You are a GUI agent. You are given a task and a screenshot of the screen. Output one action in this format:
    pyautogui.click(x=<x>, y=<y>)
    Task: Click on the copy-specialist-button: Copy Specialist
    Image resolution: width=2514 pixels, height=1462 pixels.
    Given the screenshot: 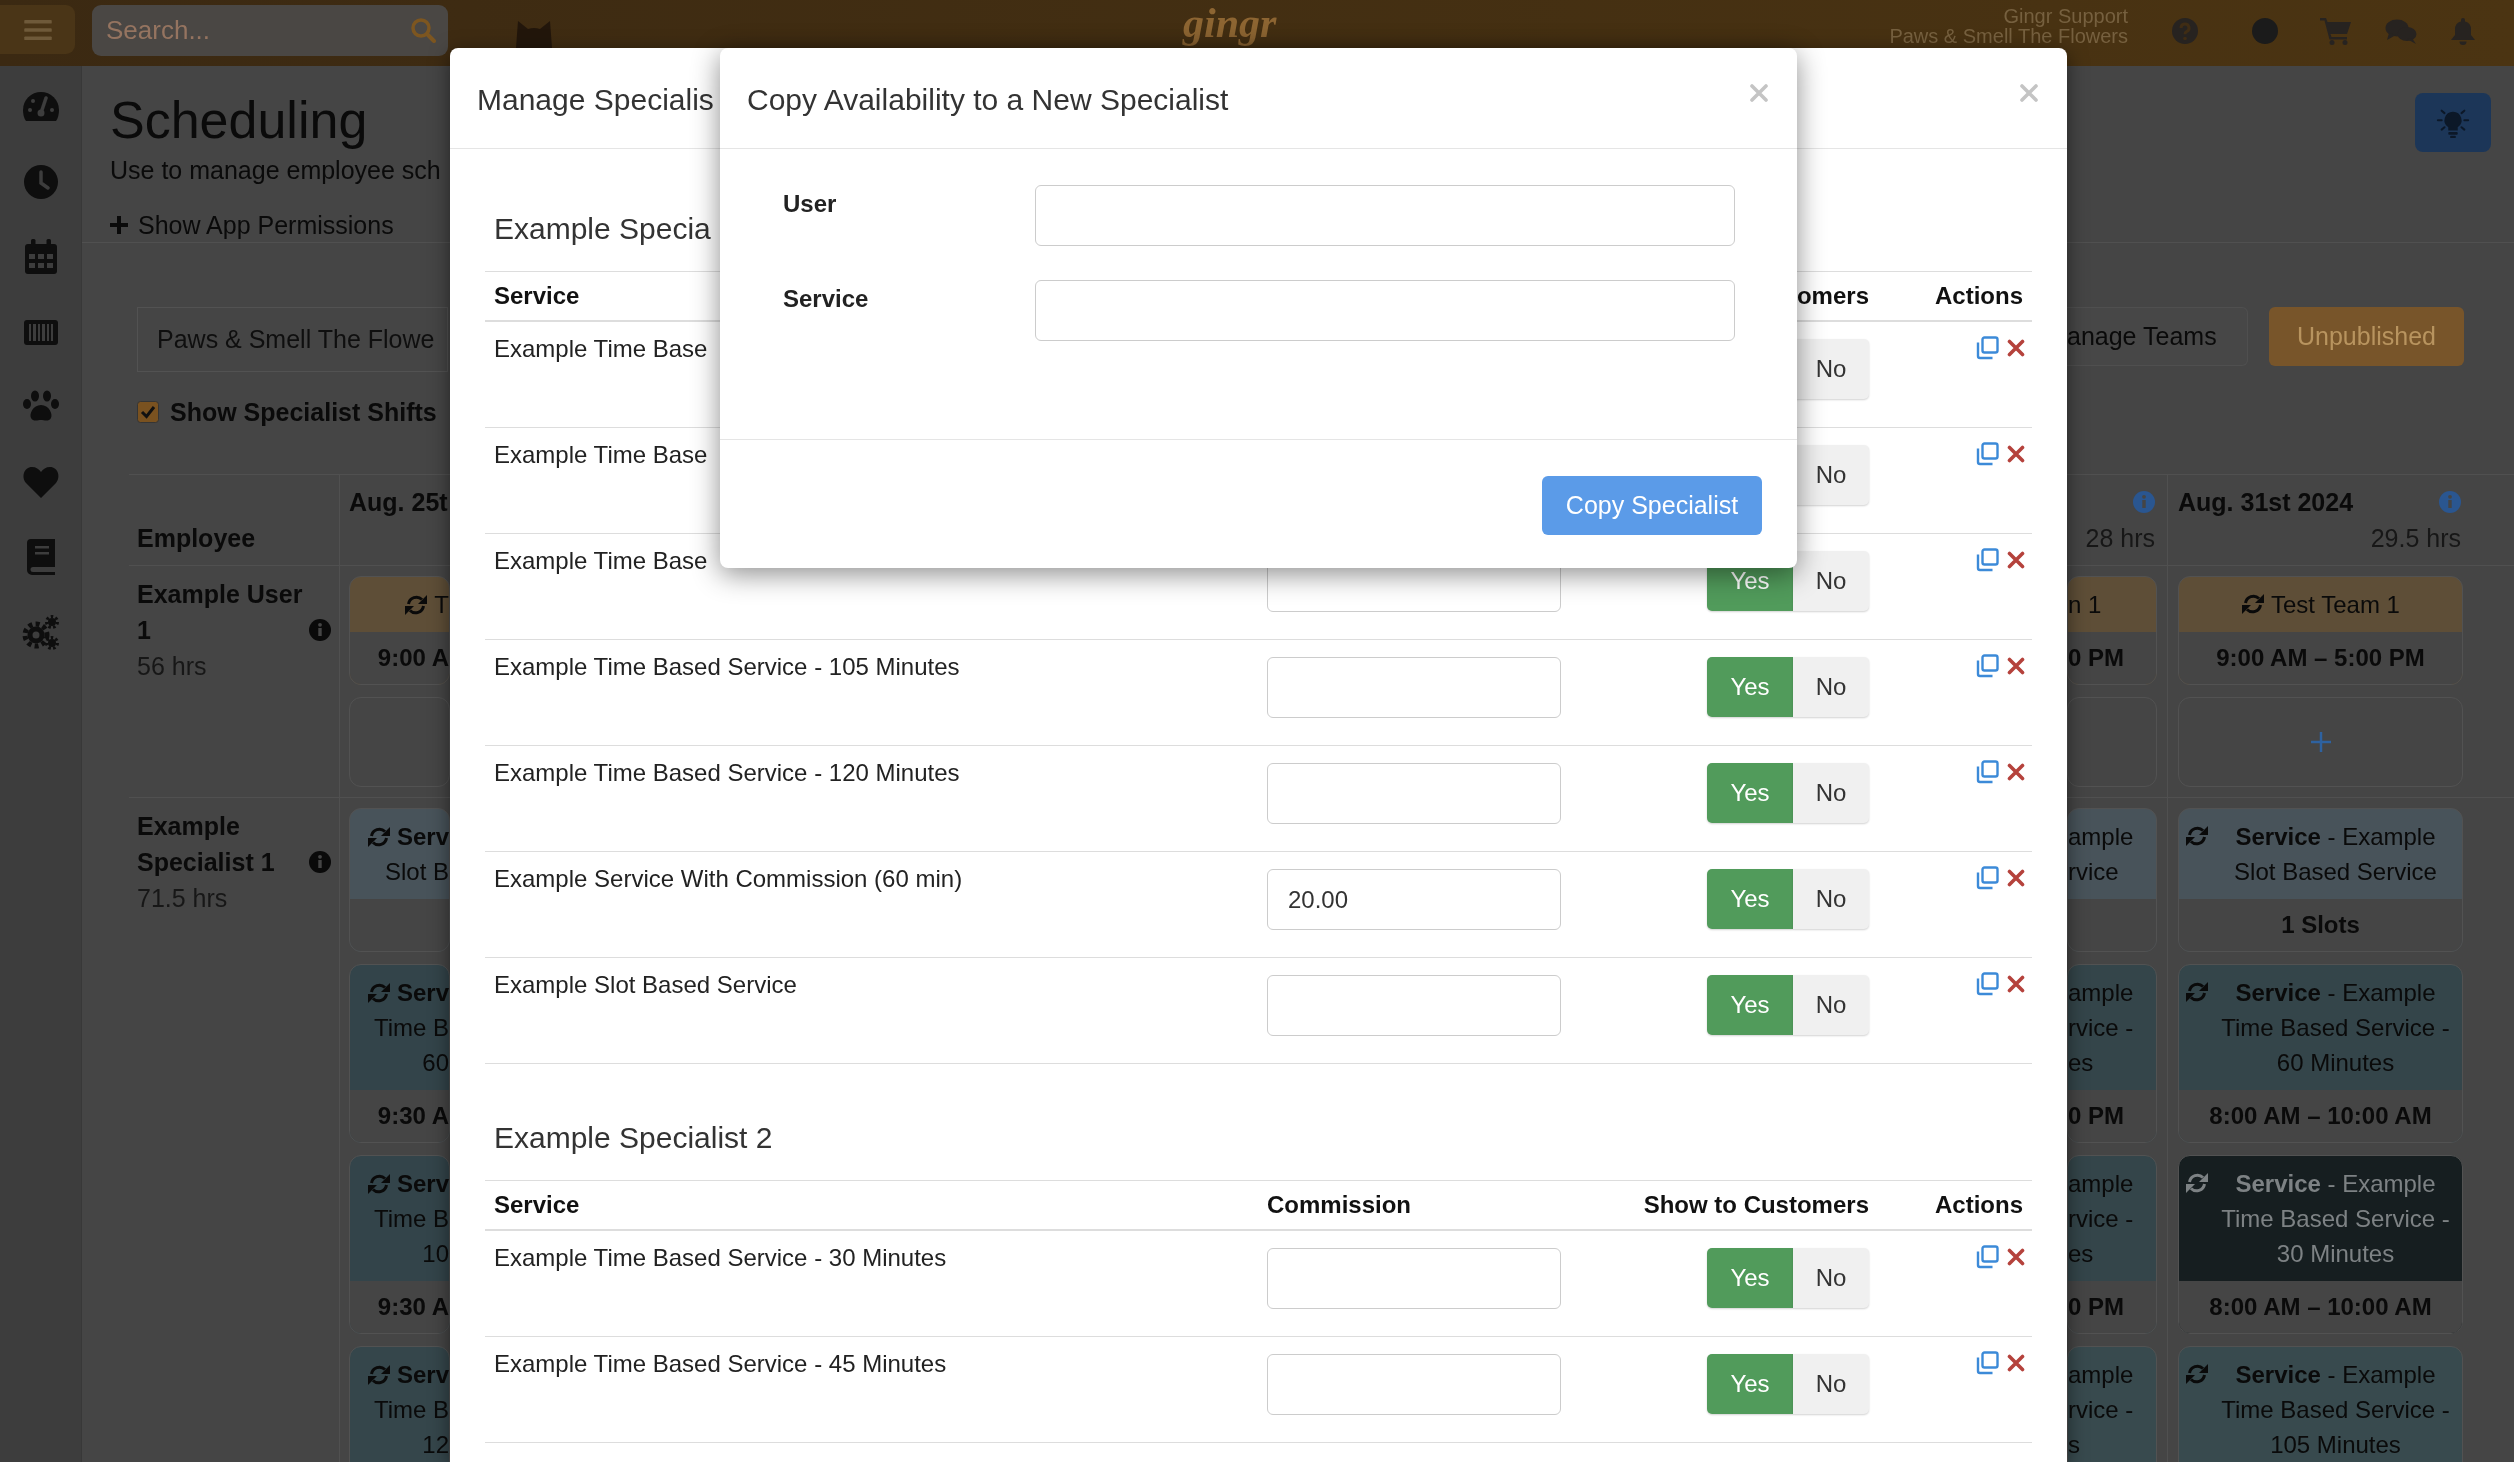 What is the action you would take?
    pyautogui.click(x=1652, y=505)
    